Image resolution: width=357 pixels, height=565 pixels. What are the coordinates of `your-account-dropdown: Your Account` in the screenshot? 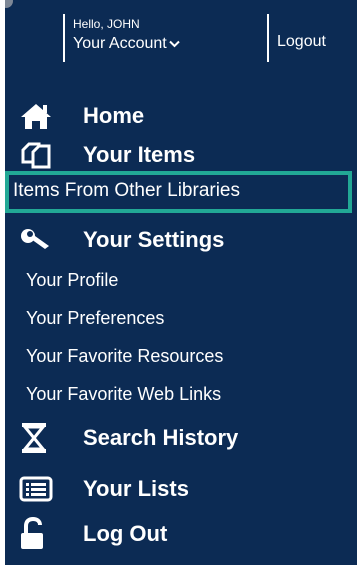 It's located at (126, 44).